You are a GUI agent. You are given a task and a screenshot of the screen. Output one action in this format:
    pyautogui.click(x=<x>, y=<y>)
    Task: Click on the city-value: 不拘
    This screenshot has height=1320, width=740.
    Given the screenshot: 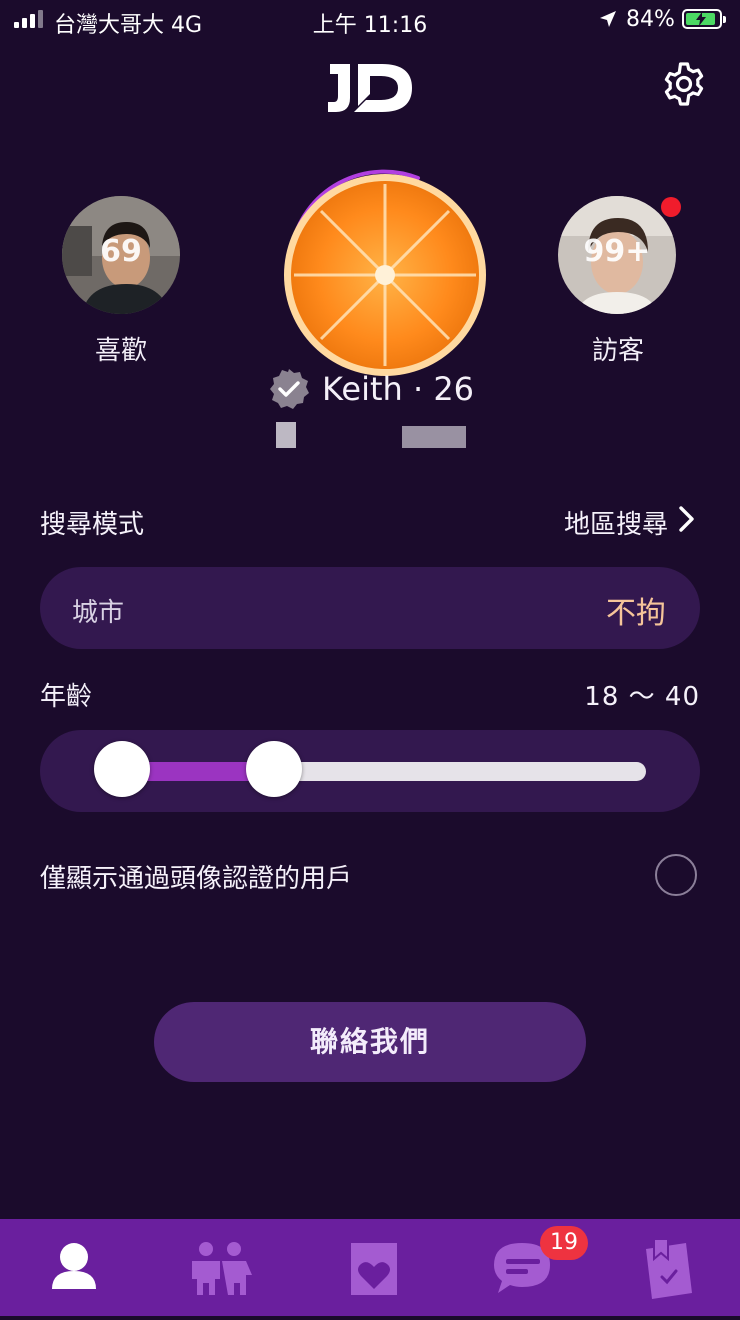 What is the action you would take?
    pyautogui.click(x=636, y=610)
    